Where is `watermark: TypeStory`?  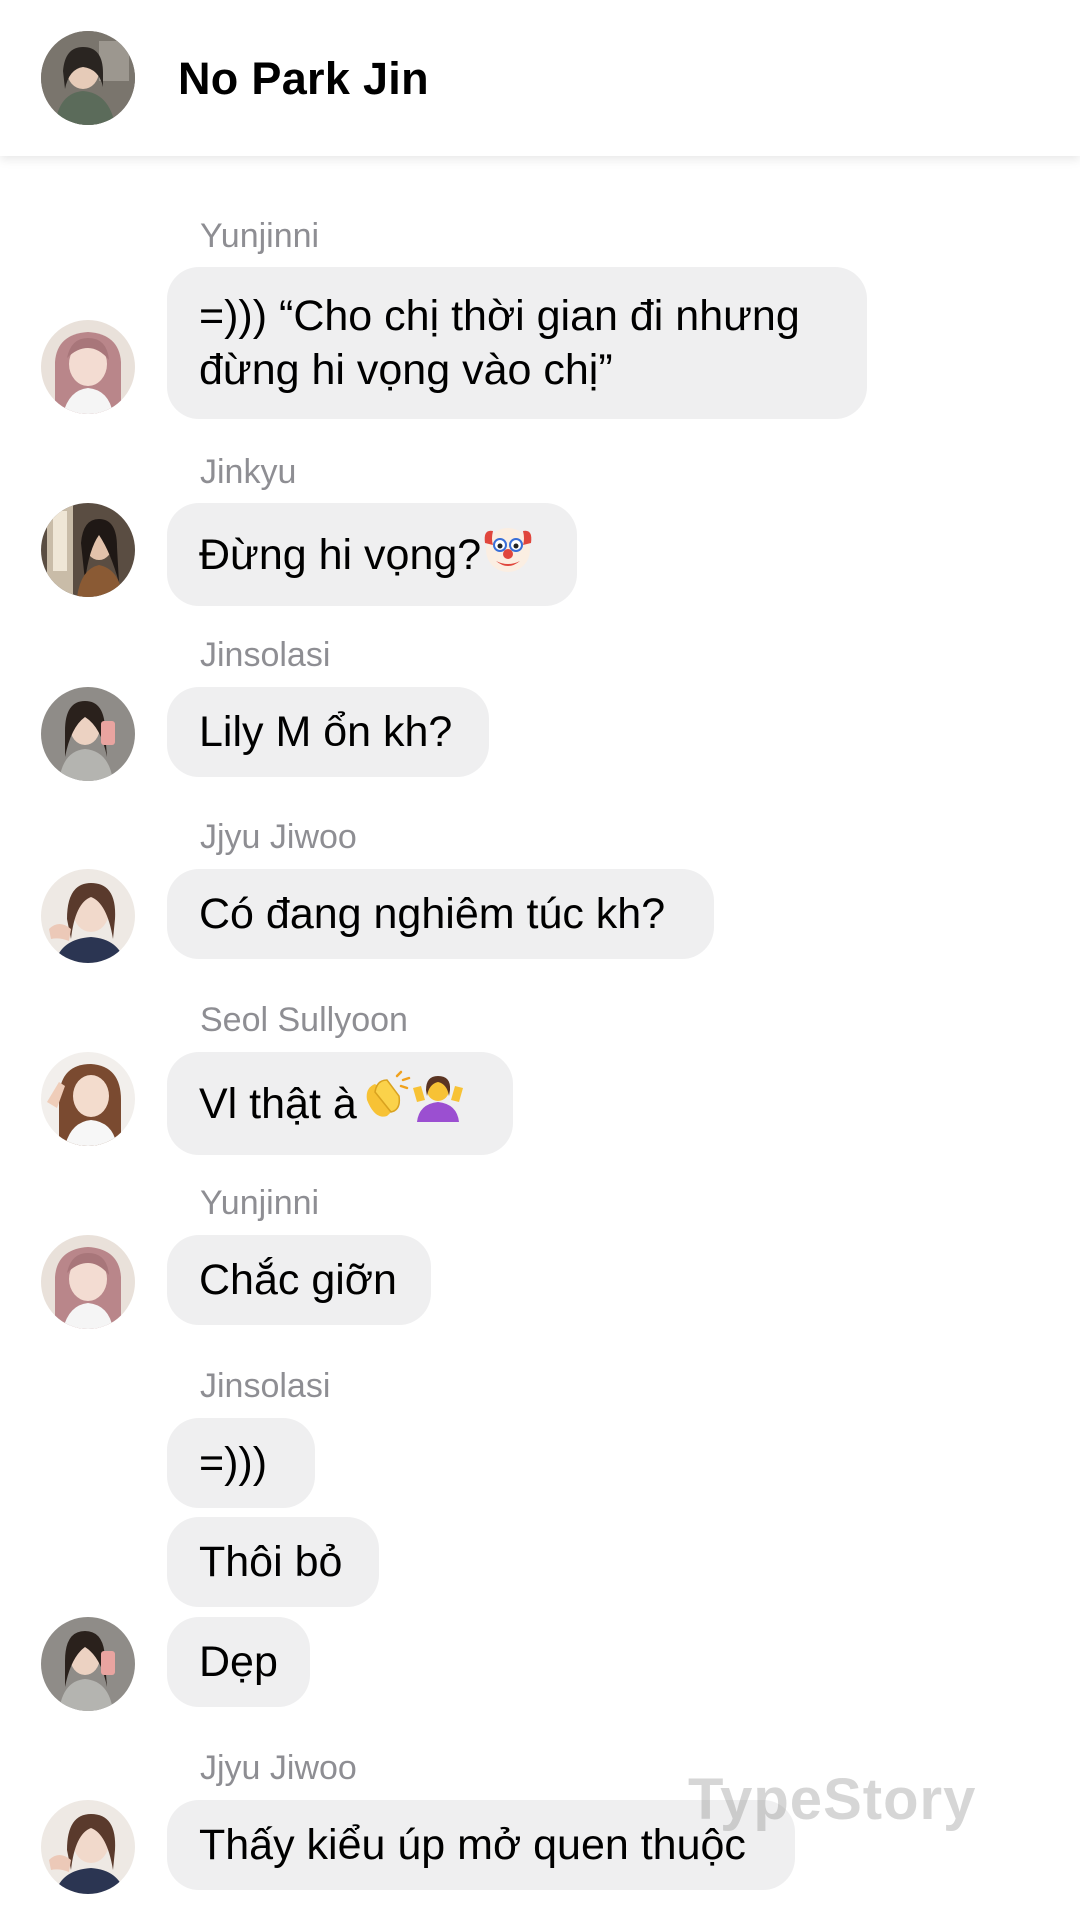
watermark: TypeStory is located at coordinates (832, 1799).